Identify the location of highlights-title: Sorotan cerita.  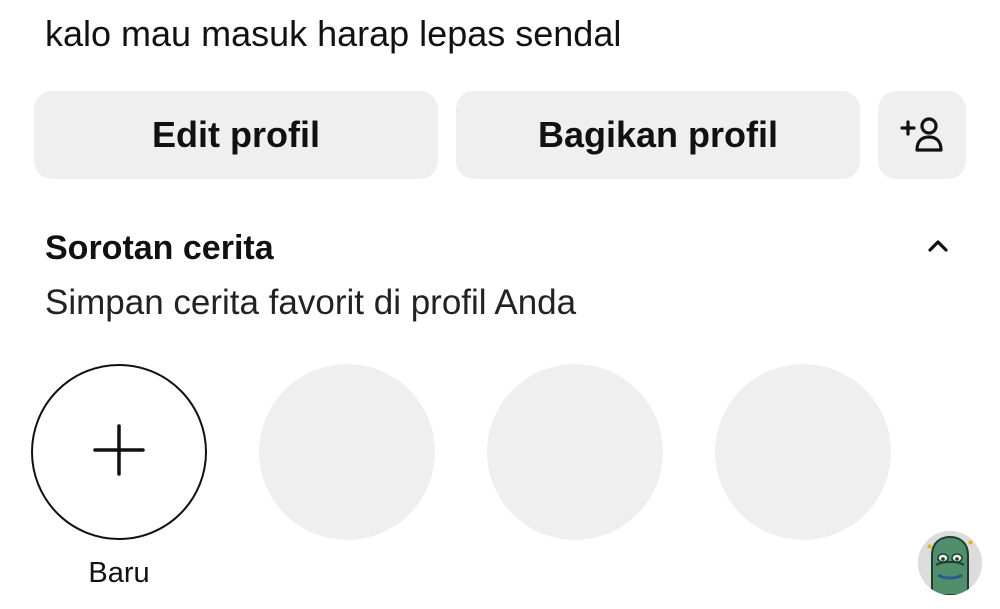
(159, 248).